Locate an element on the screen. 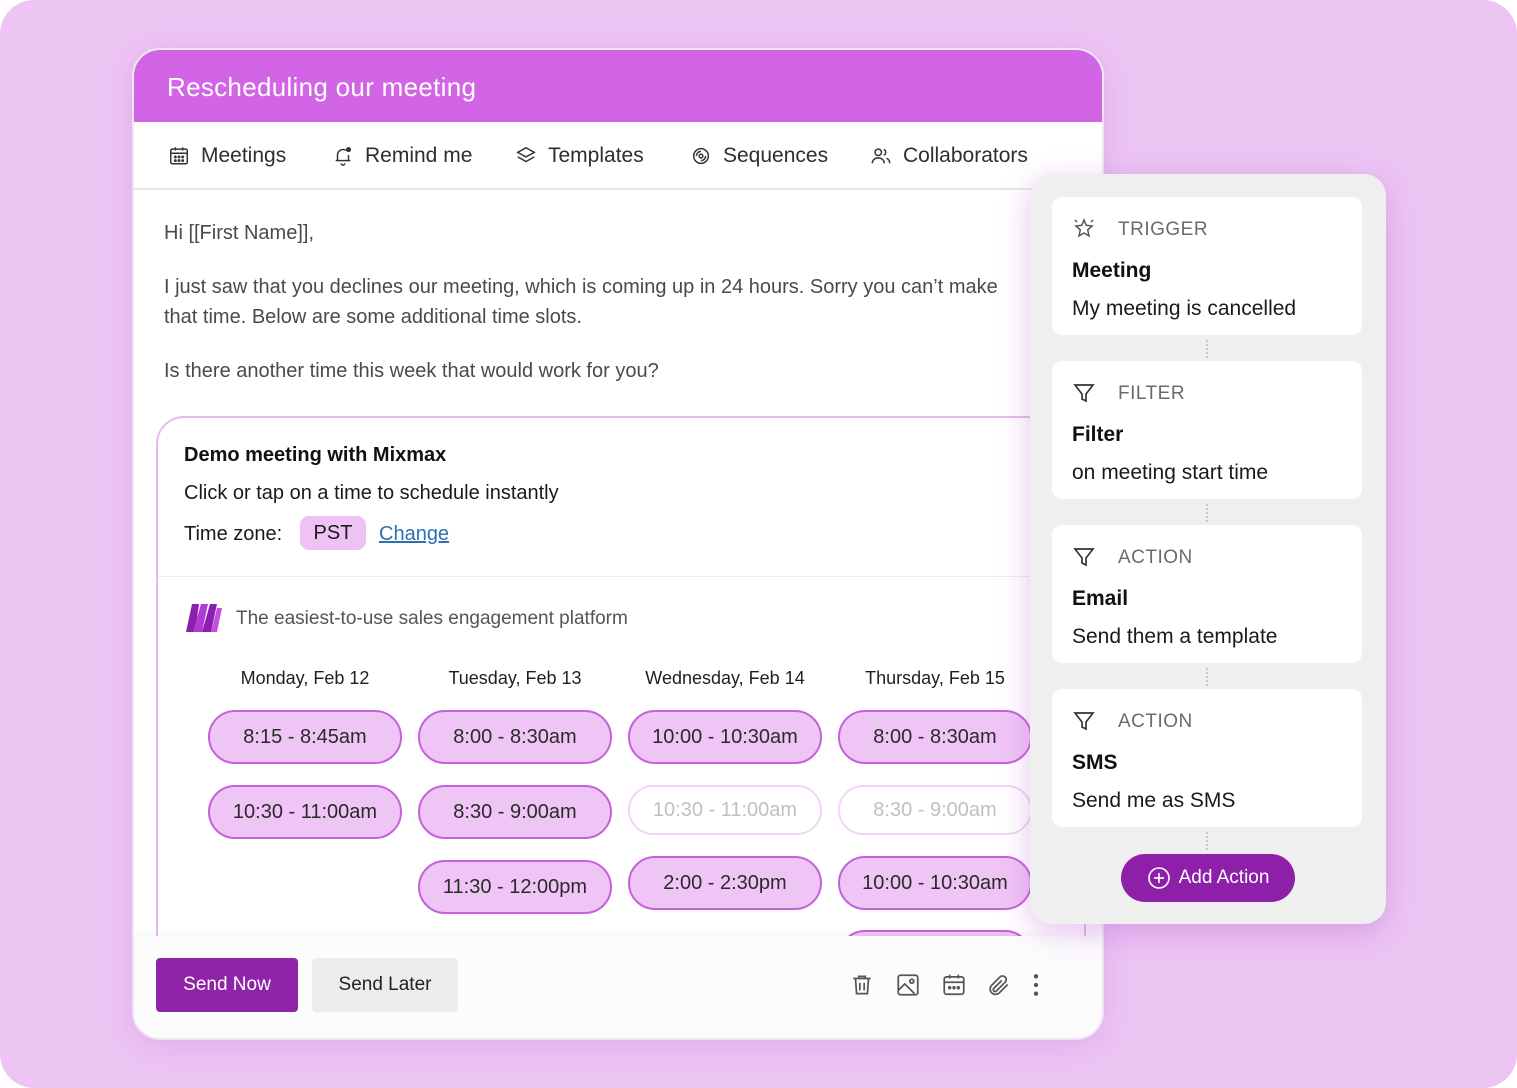 Image resolution: width=1517 pixels, height=1088 pixels. meeting-title: Demo meeting with Mixmax is located at coordinates (315, 455).